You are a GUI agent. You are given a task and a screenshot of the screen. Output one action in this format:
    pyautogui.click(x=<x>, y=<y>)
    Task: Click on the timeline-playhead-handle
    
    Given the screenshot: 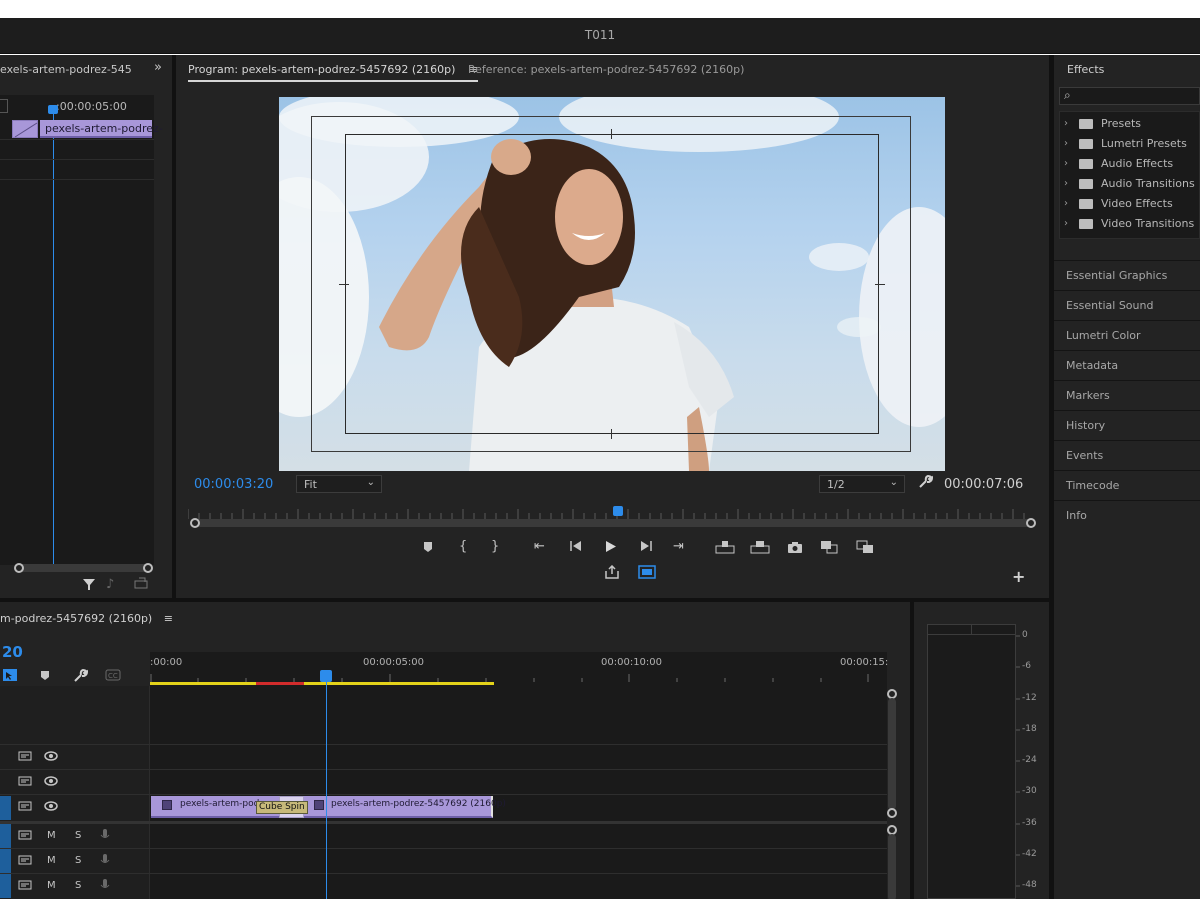 What is the action you would take?
    pyautogui.click(x=326, y=676)
    